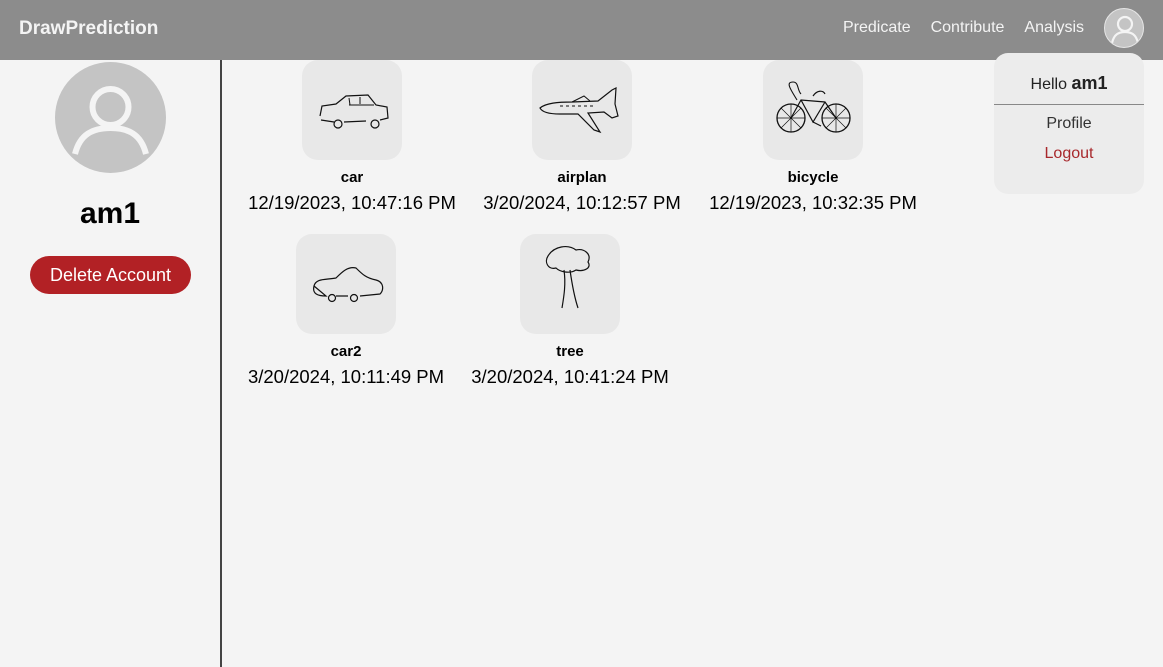 This screenshot has width=1163, height=667. Describe the element at coordinates (582, 177) in the screenshot. I see `drawing-name: airplan` at that location.